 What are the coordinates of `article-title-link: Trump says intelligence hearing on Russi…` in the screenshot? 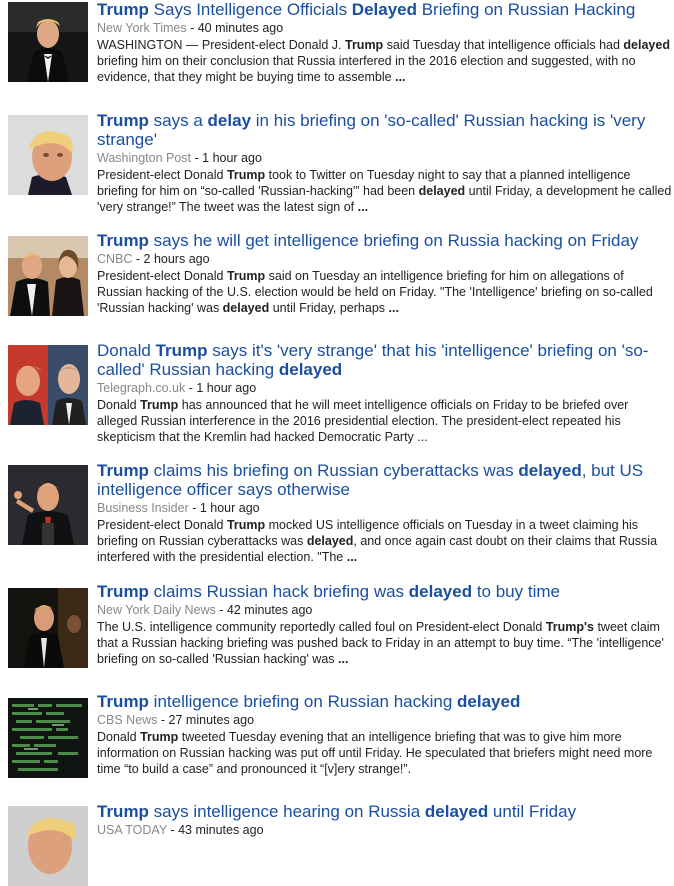 It's located at (384, 811).